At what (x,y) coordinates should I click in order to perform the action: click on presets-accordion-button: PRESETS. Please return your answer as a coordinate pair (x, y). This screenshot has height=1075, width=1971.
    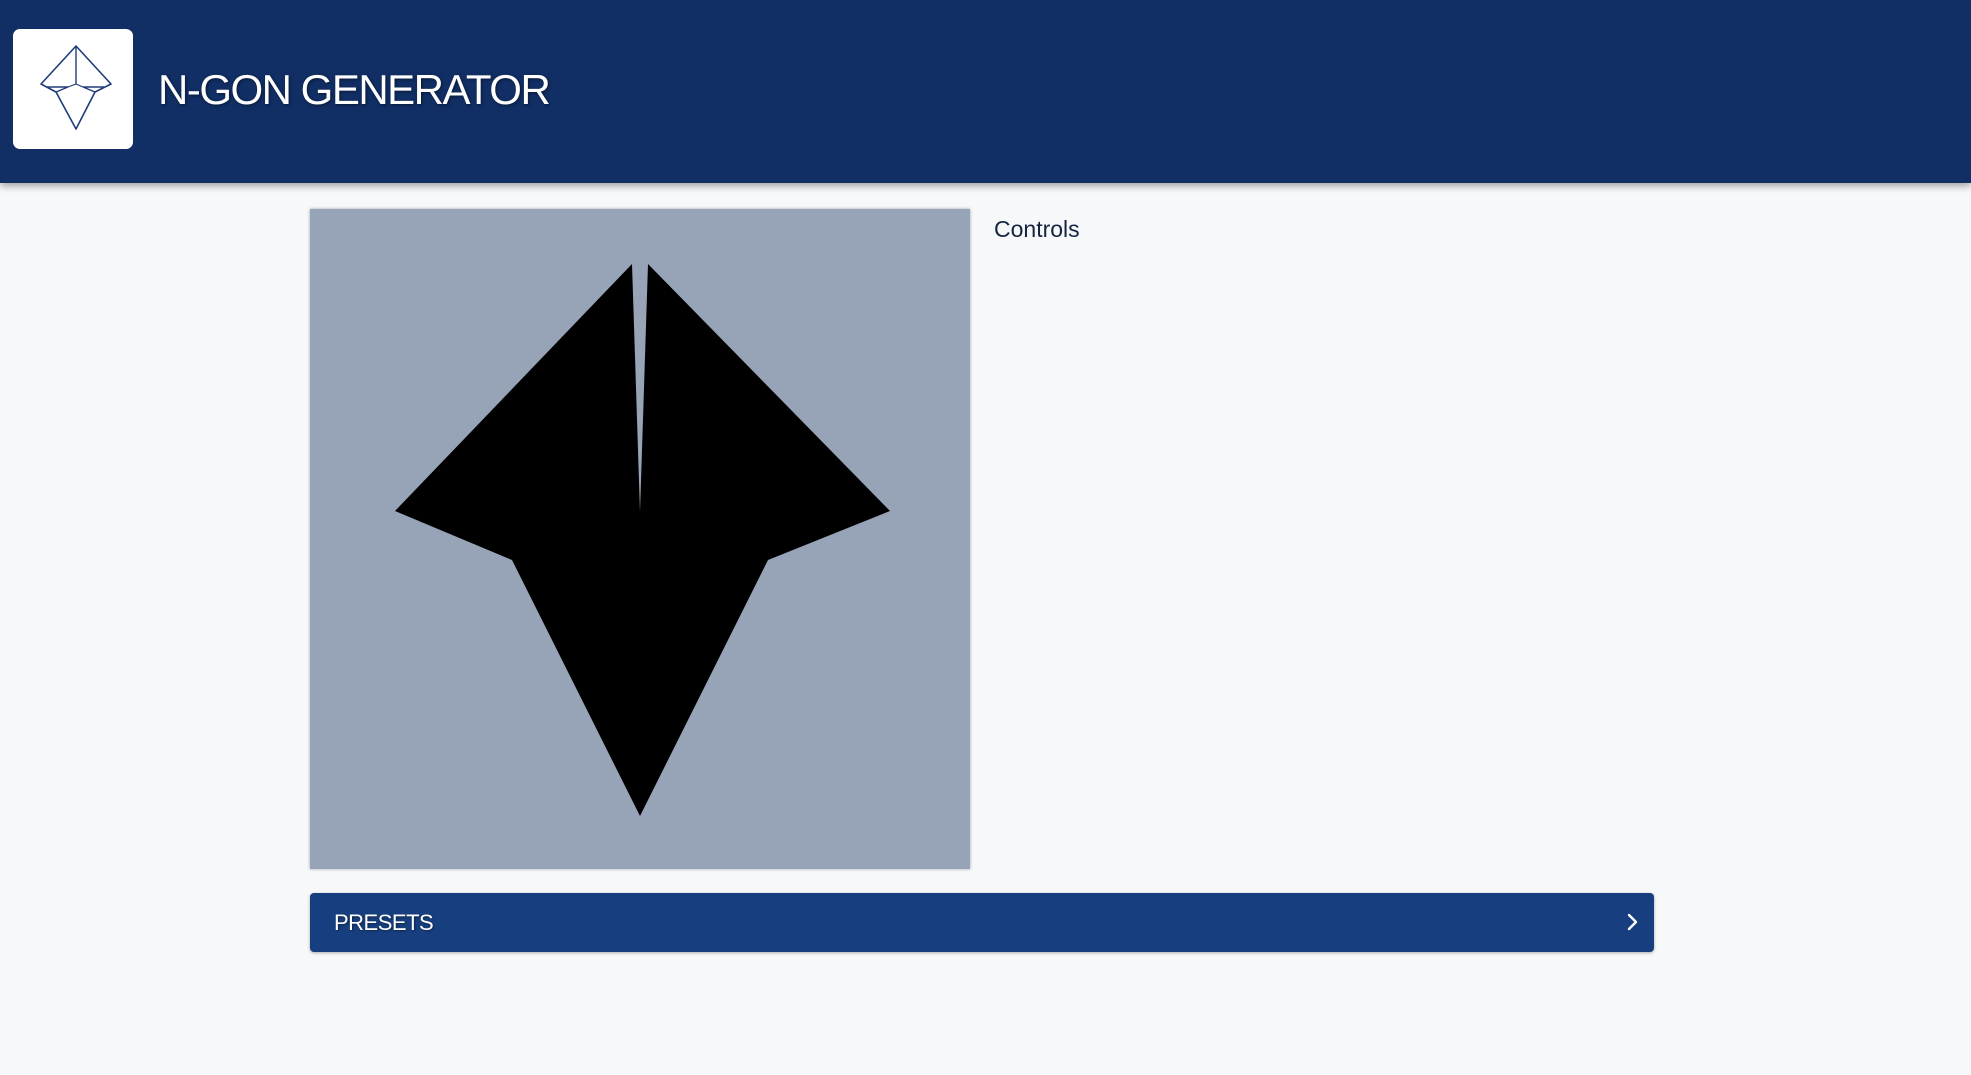
    Looking at the image, I should click on (982, 922).